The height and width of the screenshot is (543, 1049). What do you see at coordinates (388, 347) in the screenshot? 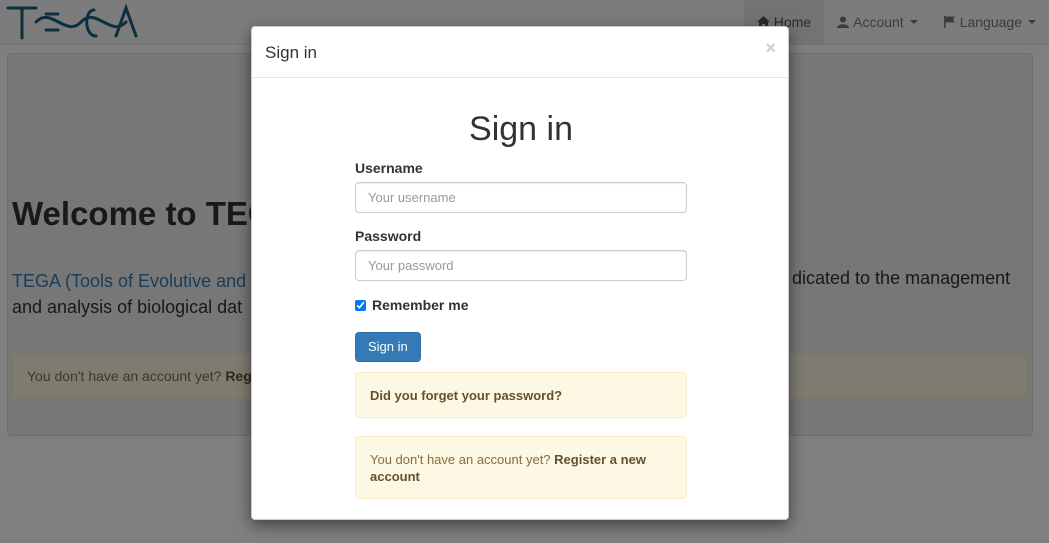
I see `signin-button: Sign in` at bounding box center [388, 347].